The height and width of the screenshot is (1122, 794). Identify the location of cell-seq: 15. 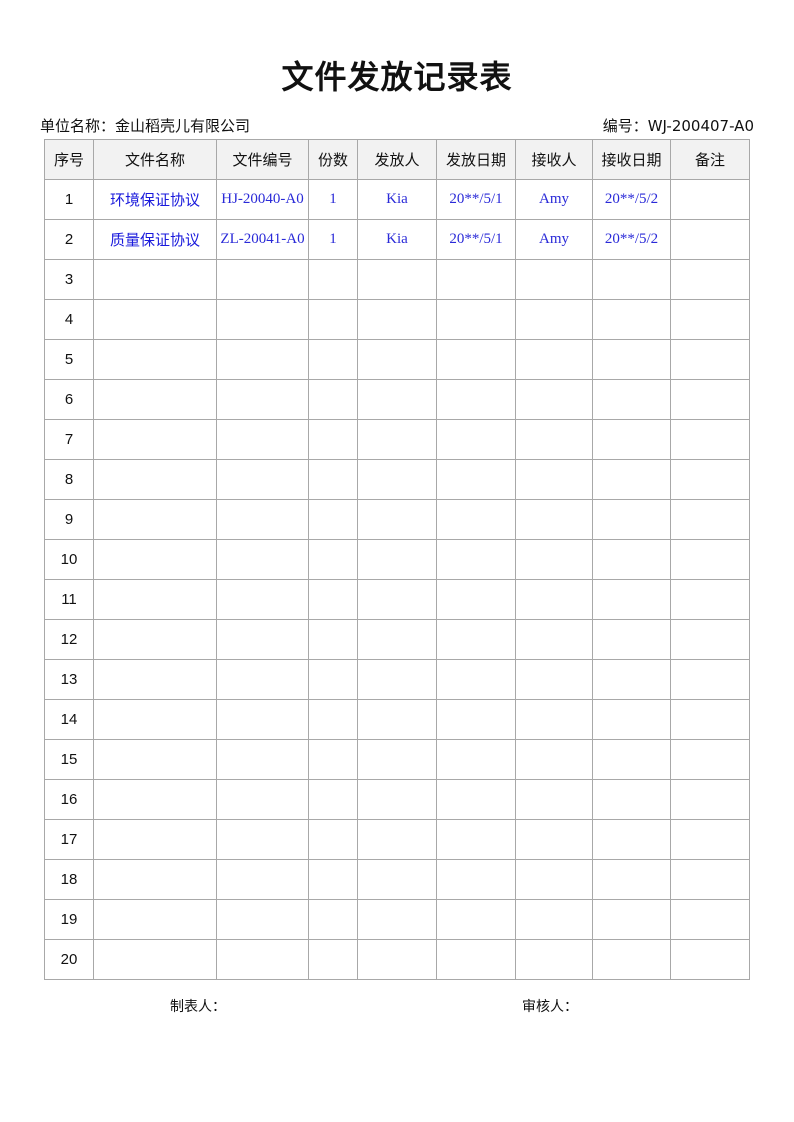
(69, 759).